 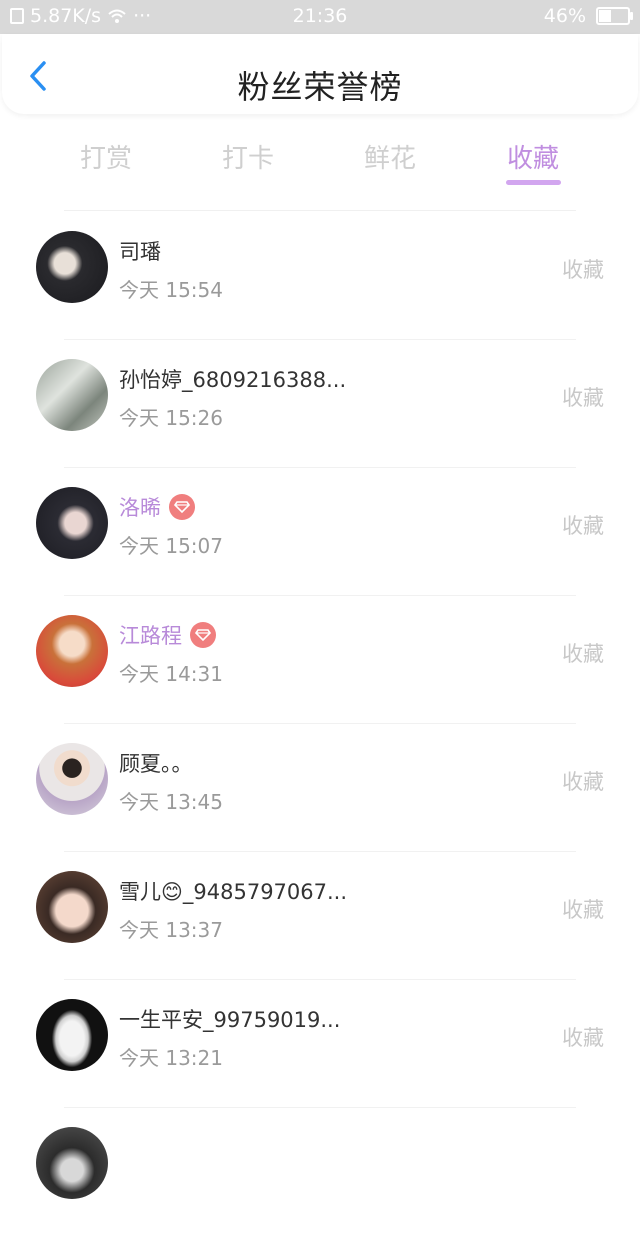 What do you see at coordinates (390, 156) in the screenshot?
I see `tab-flowers: 鲜花` at bounding box center [390, 156].